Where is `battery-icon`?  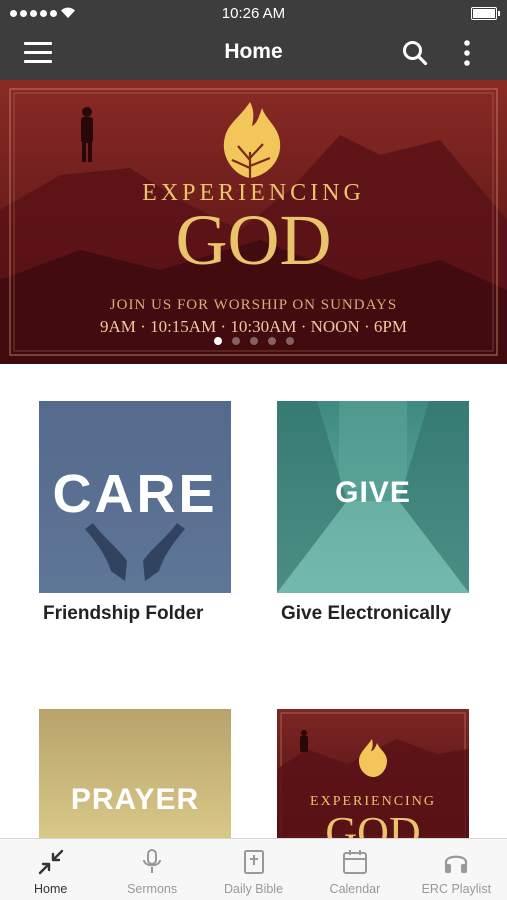
battery-icon is located at coordinates (485, 13).